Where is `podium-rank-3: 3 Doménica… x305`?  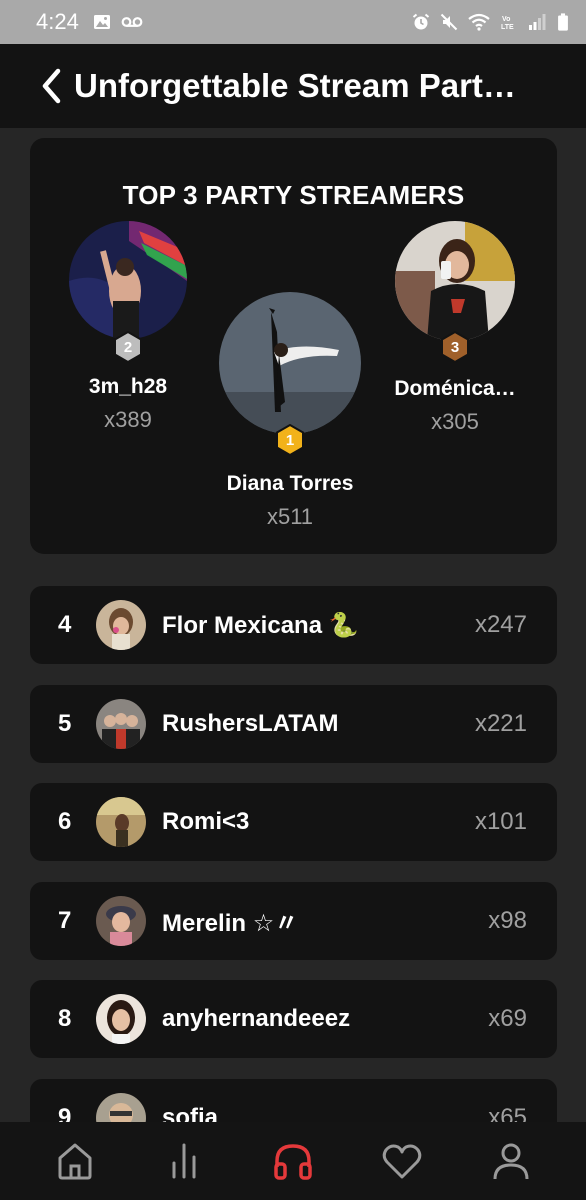 podium-rank-3: 3 Doménica… x305 is located at coordinates (455, 328).